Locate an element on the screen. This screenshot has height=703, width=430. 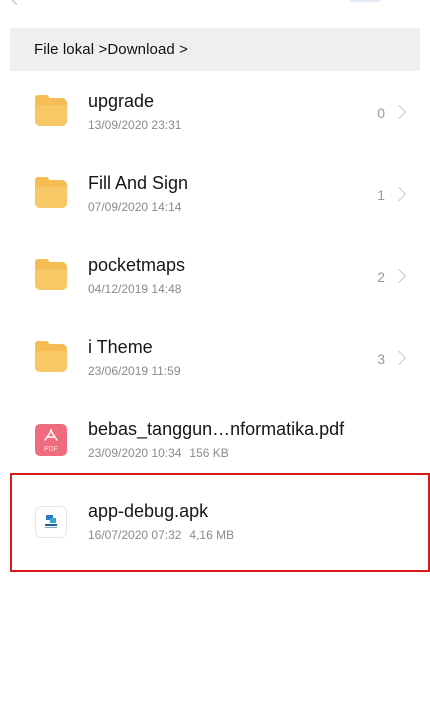
pdf-icon-label: PDF is located at coordinates (51, 449).